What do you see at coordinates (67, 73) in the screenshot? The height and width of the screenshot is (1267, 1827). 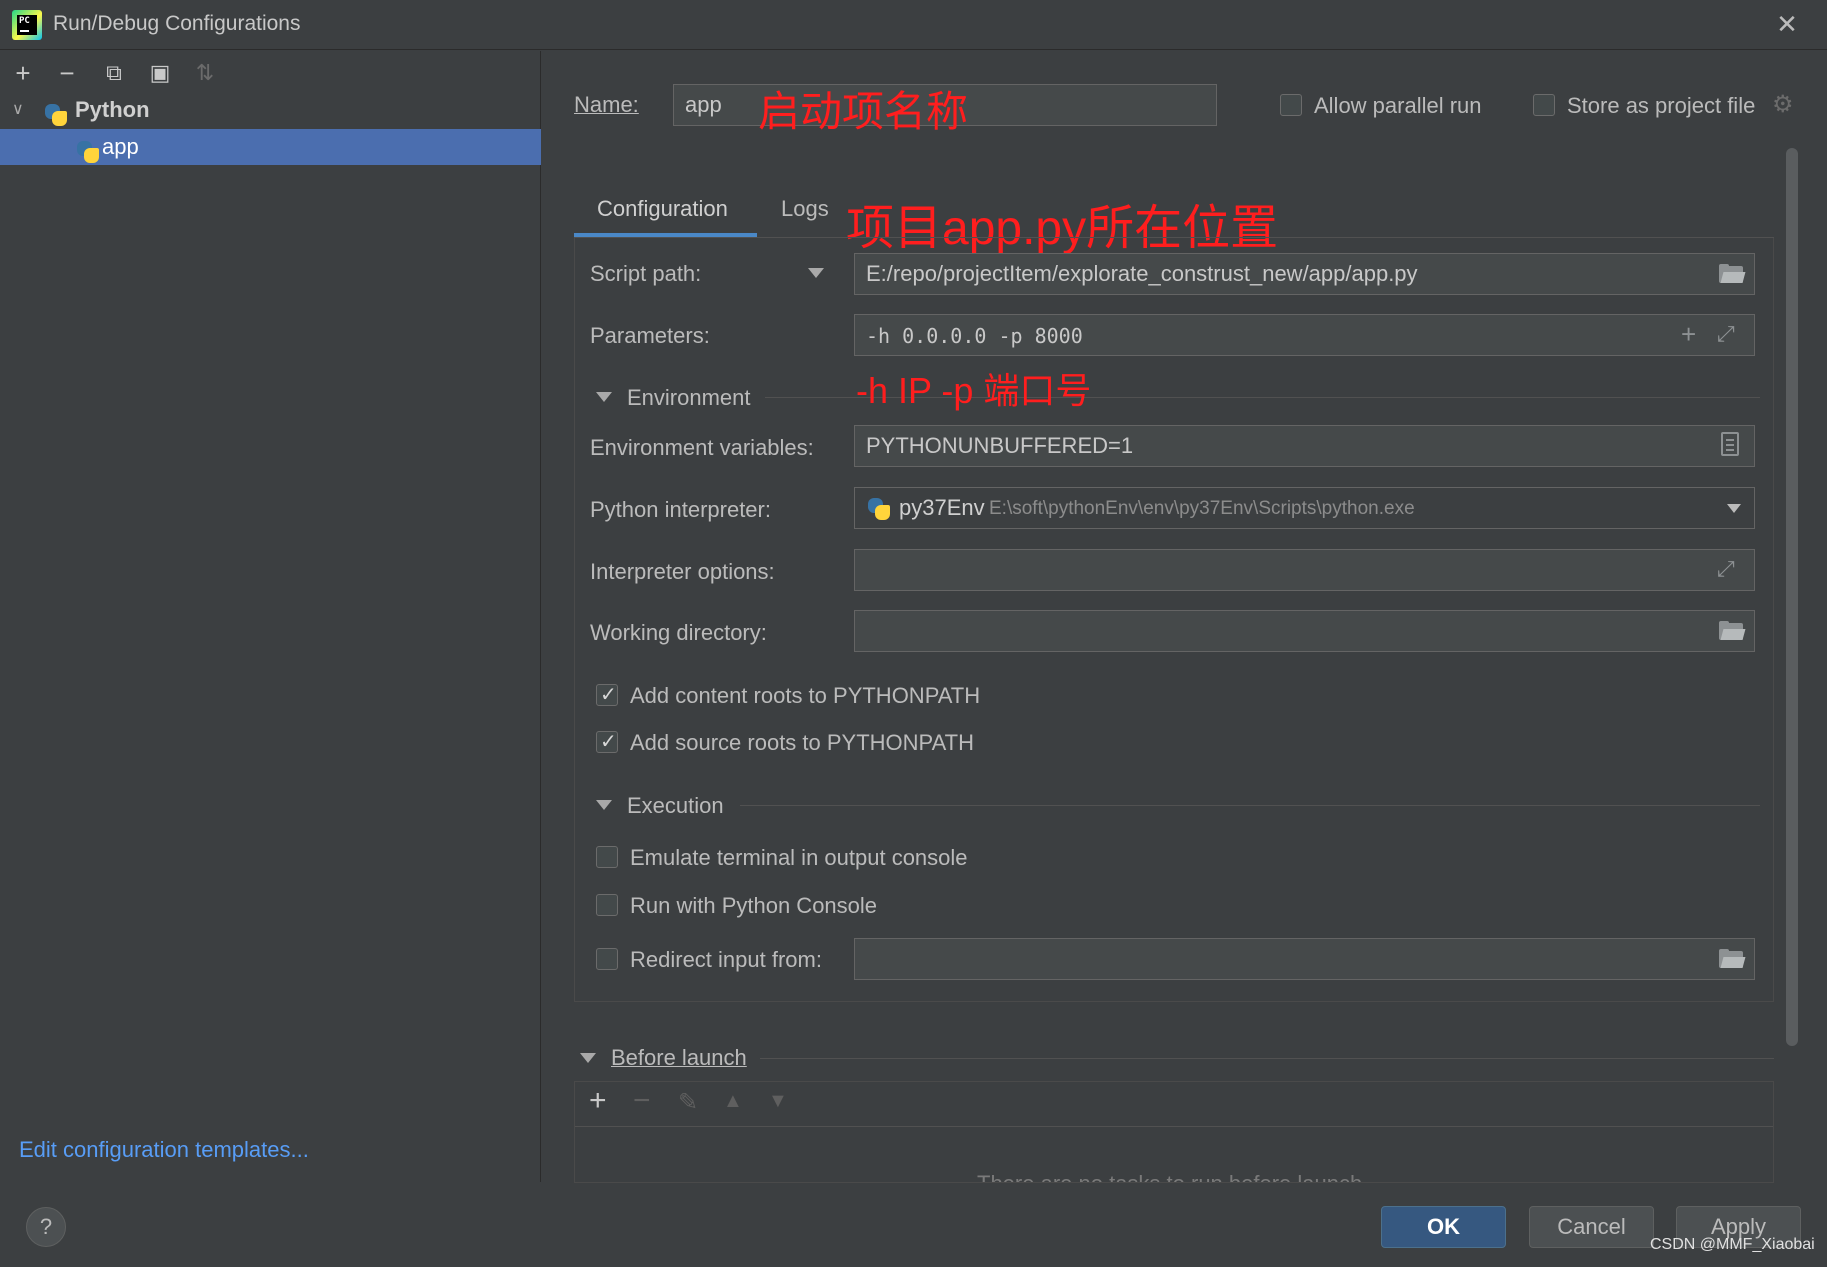 I see `remove-icon: −` at bounding box center [67, 73].